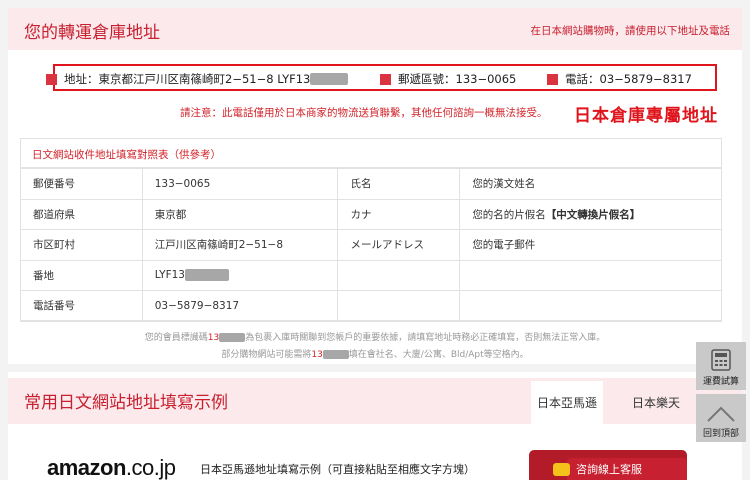 The height and width of the screenshot is (480, 750). Describe the element at coordinates (590, 245) in the screenshot. I see `field-value: 您的電子郵件` at that location.